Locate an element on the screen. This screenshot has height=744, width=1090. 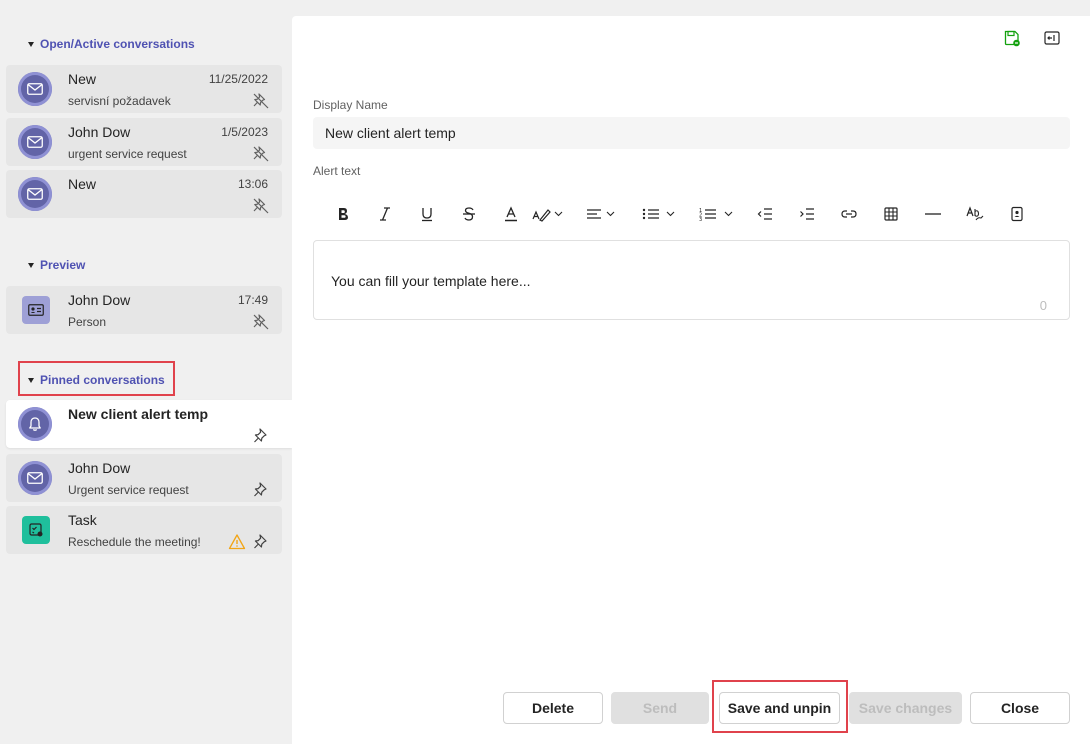
alert-text-editor: You can fill your template here... 0 is located at coordinates (691, 280).